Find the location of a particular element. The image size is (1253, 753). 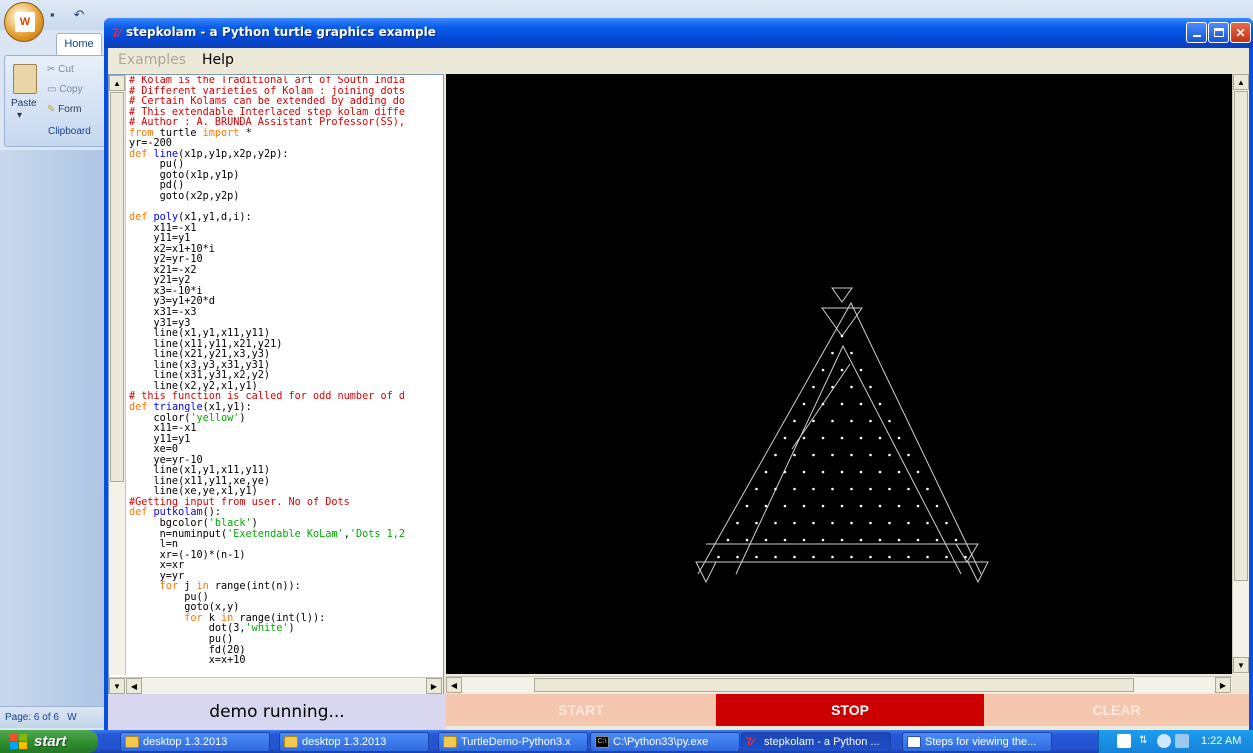

maximize-icon is located at coordinates (1218, 32).